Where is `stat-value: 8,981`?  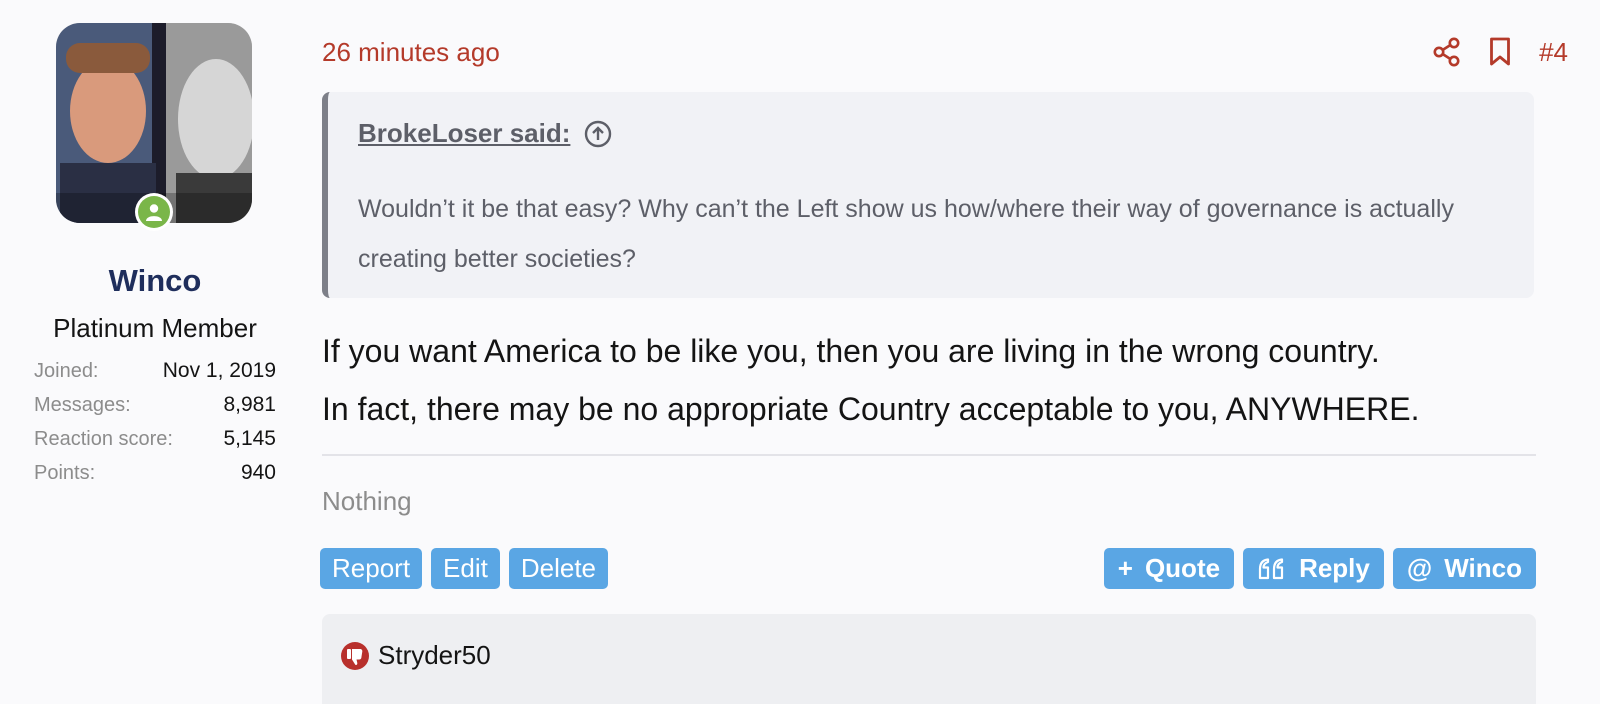 stat-value: 8,981 is located at coordinates (249, 404).